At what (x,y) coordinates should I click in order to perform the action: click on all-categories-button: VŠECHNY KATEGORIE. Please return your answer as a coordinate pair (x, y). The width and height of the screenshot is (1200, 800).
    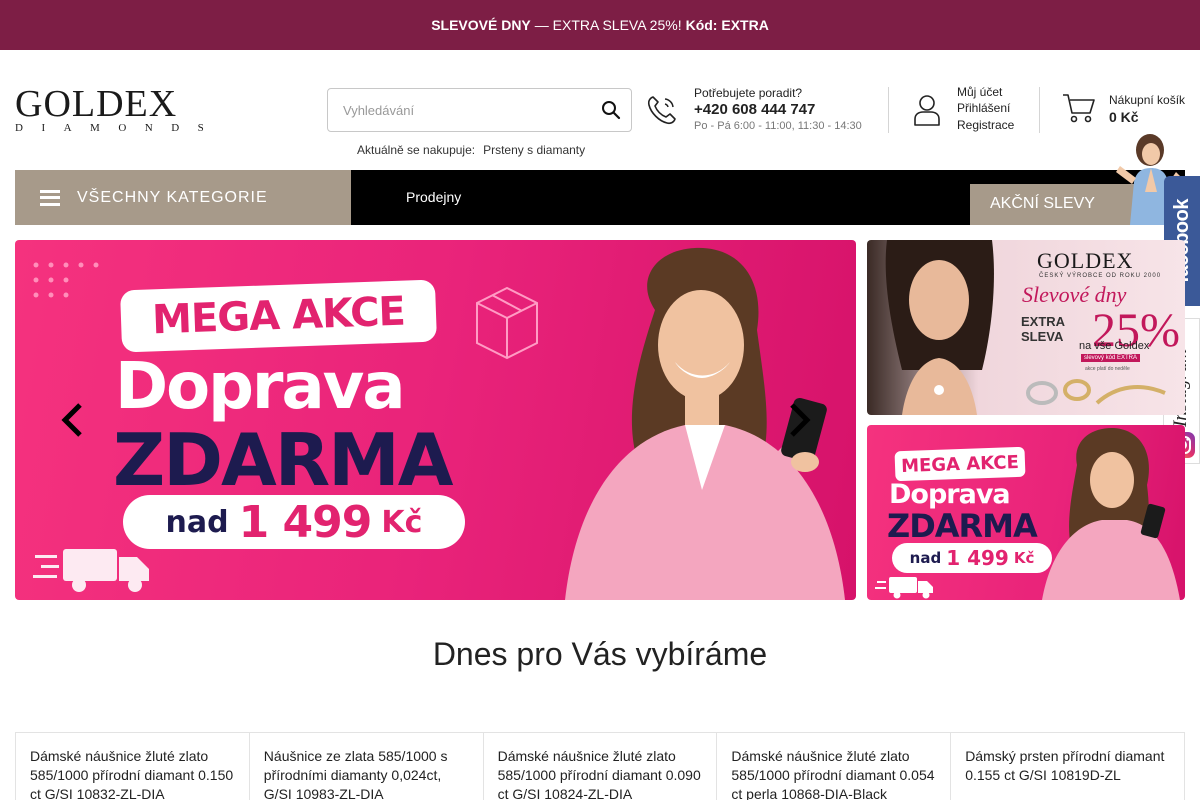
    Looking at the image, I should click on (183, 197).